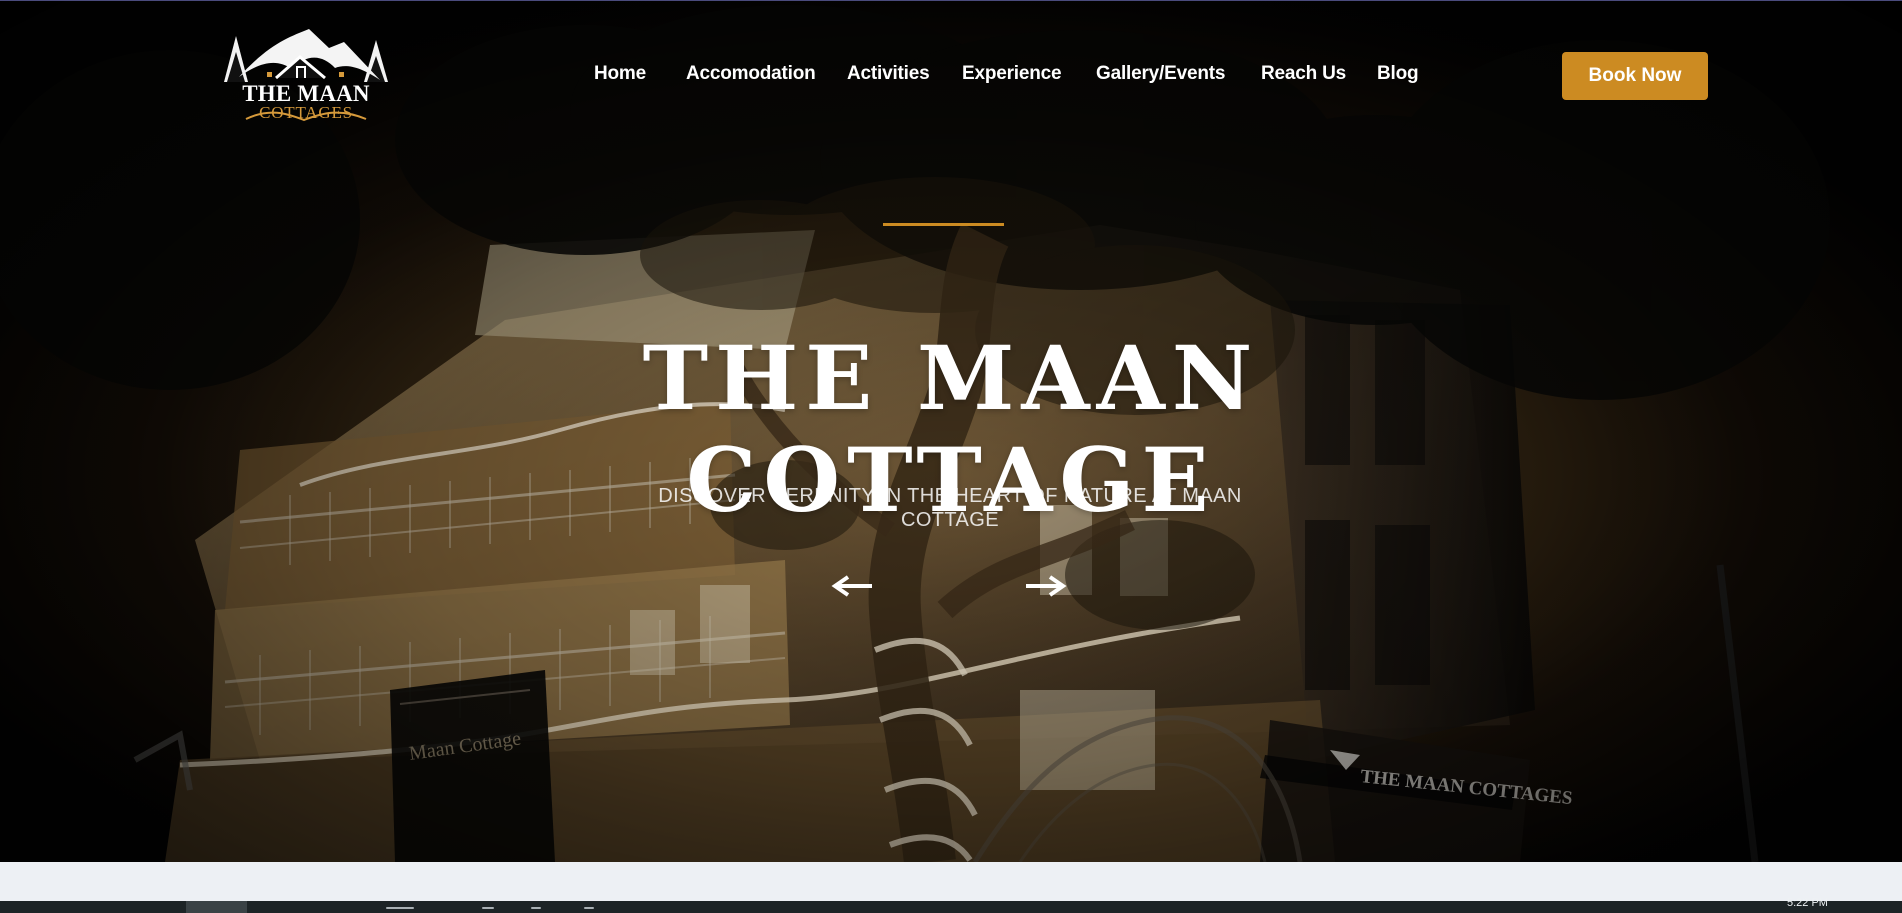  Describe the element at coordinates (216, 907) in the screenshot. I see `active-taskbar-app` at that location.